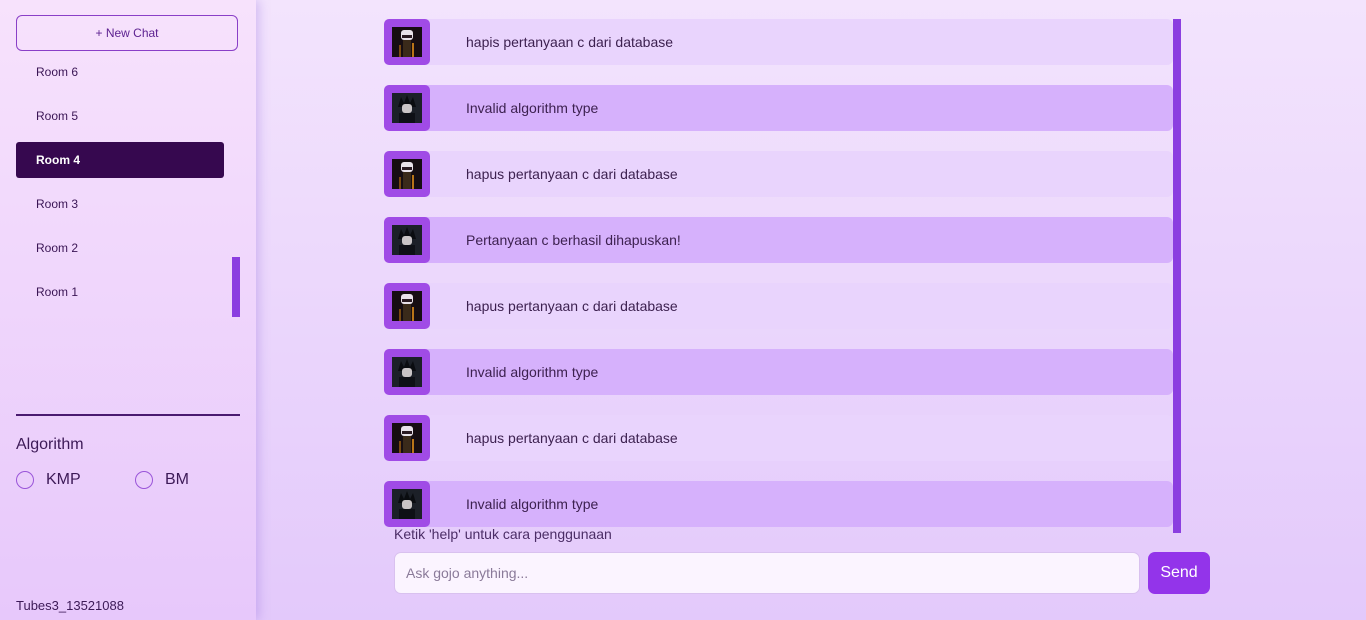  I want to click on algorithm-title: Algorithm, so click(50, 444).